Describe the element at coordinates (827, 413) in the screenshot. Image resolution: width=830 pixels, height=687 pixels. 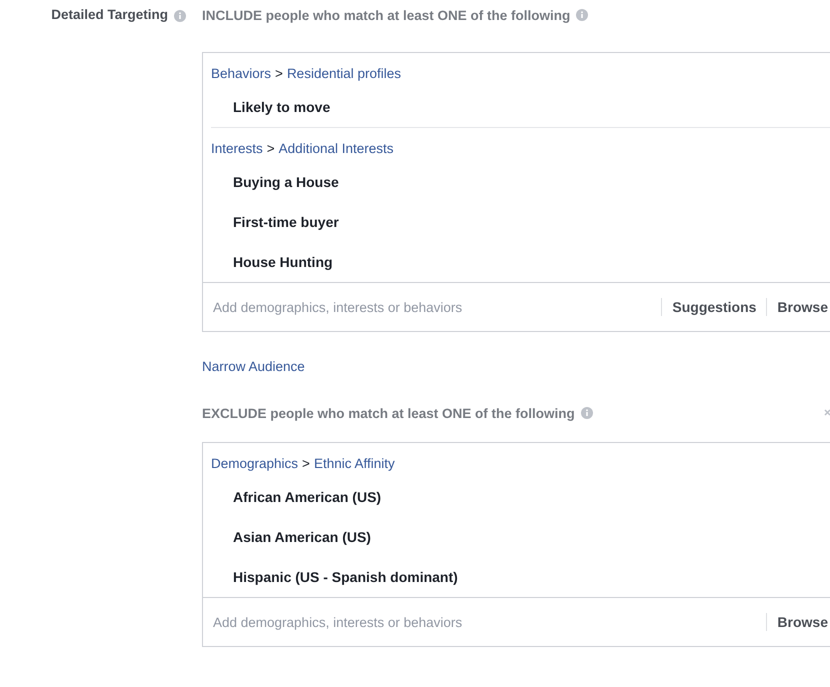
I see `close-icon` at that location.